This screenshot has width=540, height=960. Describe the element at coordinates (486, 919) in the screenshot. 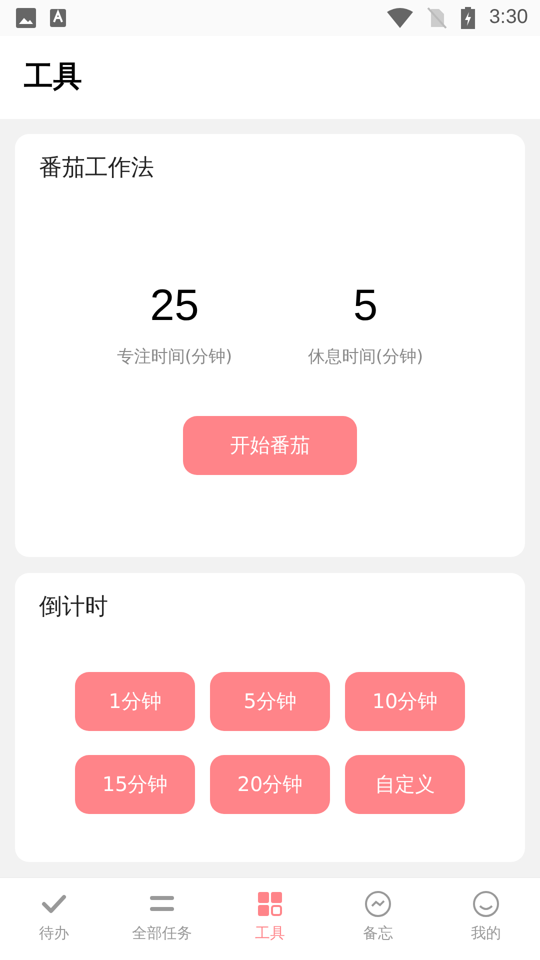

I see `nav-tab: 我的` at that location.